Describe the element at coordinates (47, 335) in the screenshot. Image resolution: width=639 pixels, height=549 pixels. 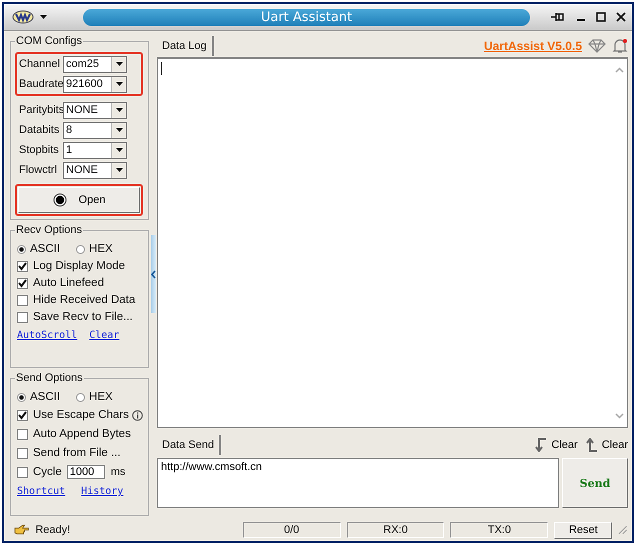
I see `link: AutoScroll` at that location.